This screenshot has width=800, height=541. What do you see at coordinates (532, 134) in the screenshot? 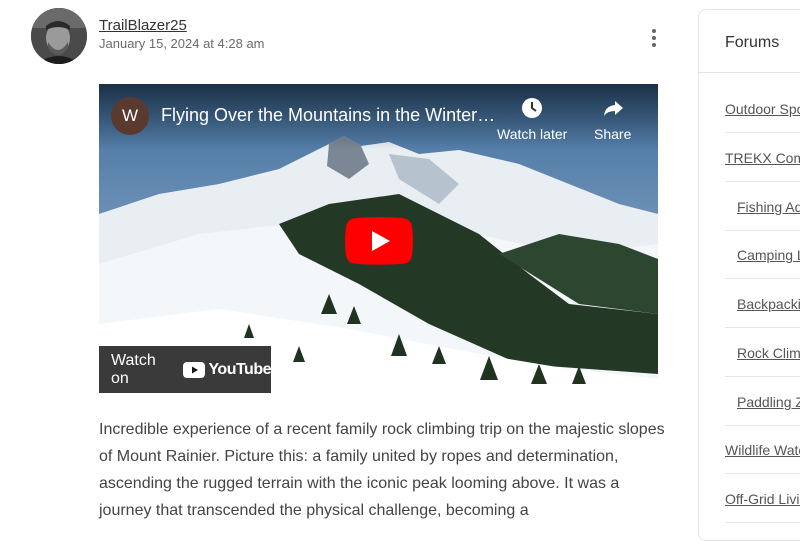
I see `watch-later-label: Watch later` at bounding box center [532, 134].